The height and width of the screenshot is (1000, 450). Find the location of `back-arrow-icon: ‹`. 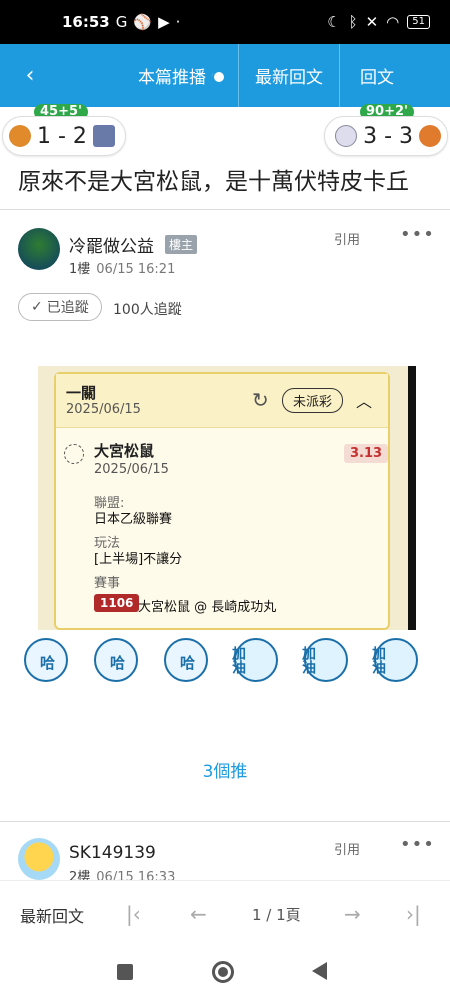

back-arrow-icon: ‹ is located at coordinates (30, 75).